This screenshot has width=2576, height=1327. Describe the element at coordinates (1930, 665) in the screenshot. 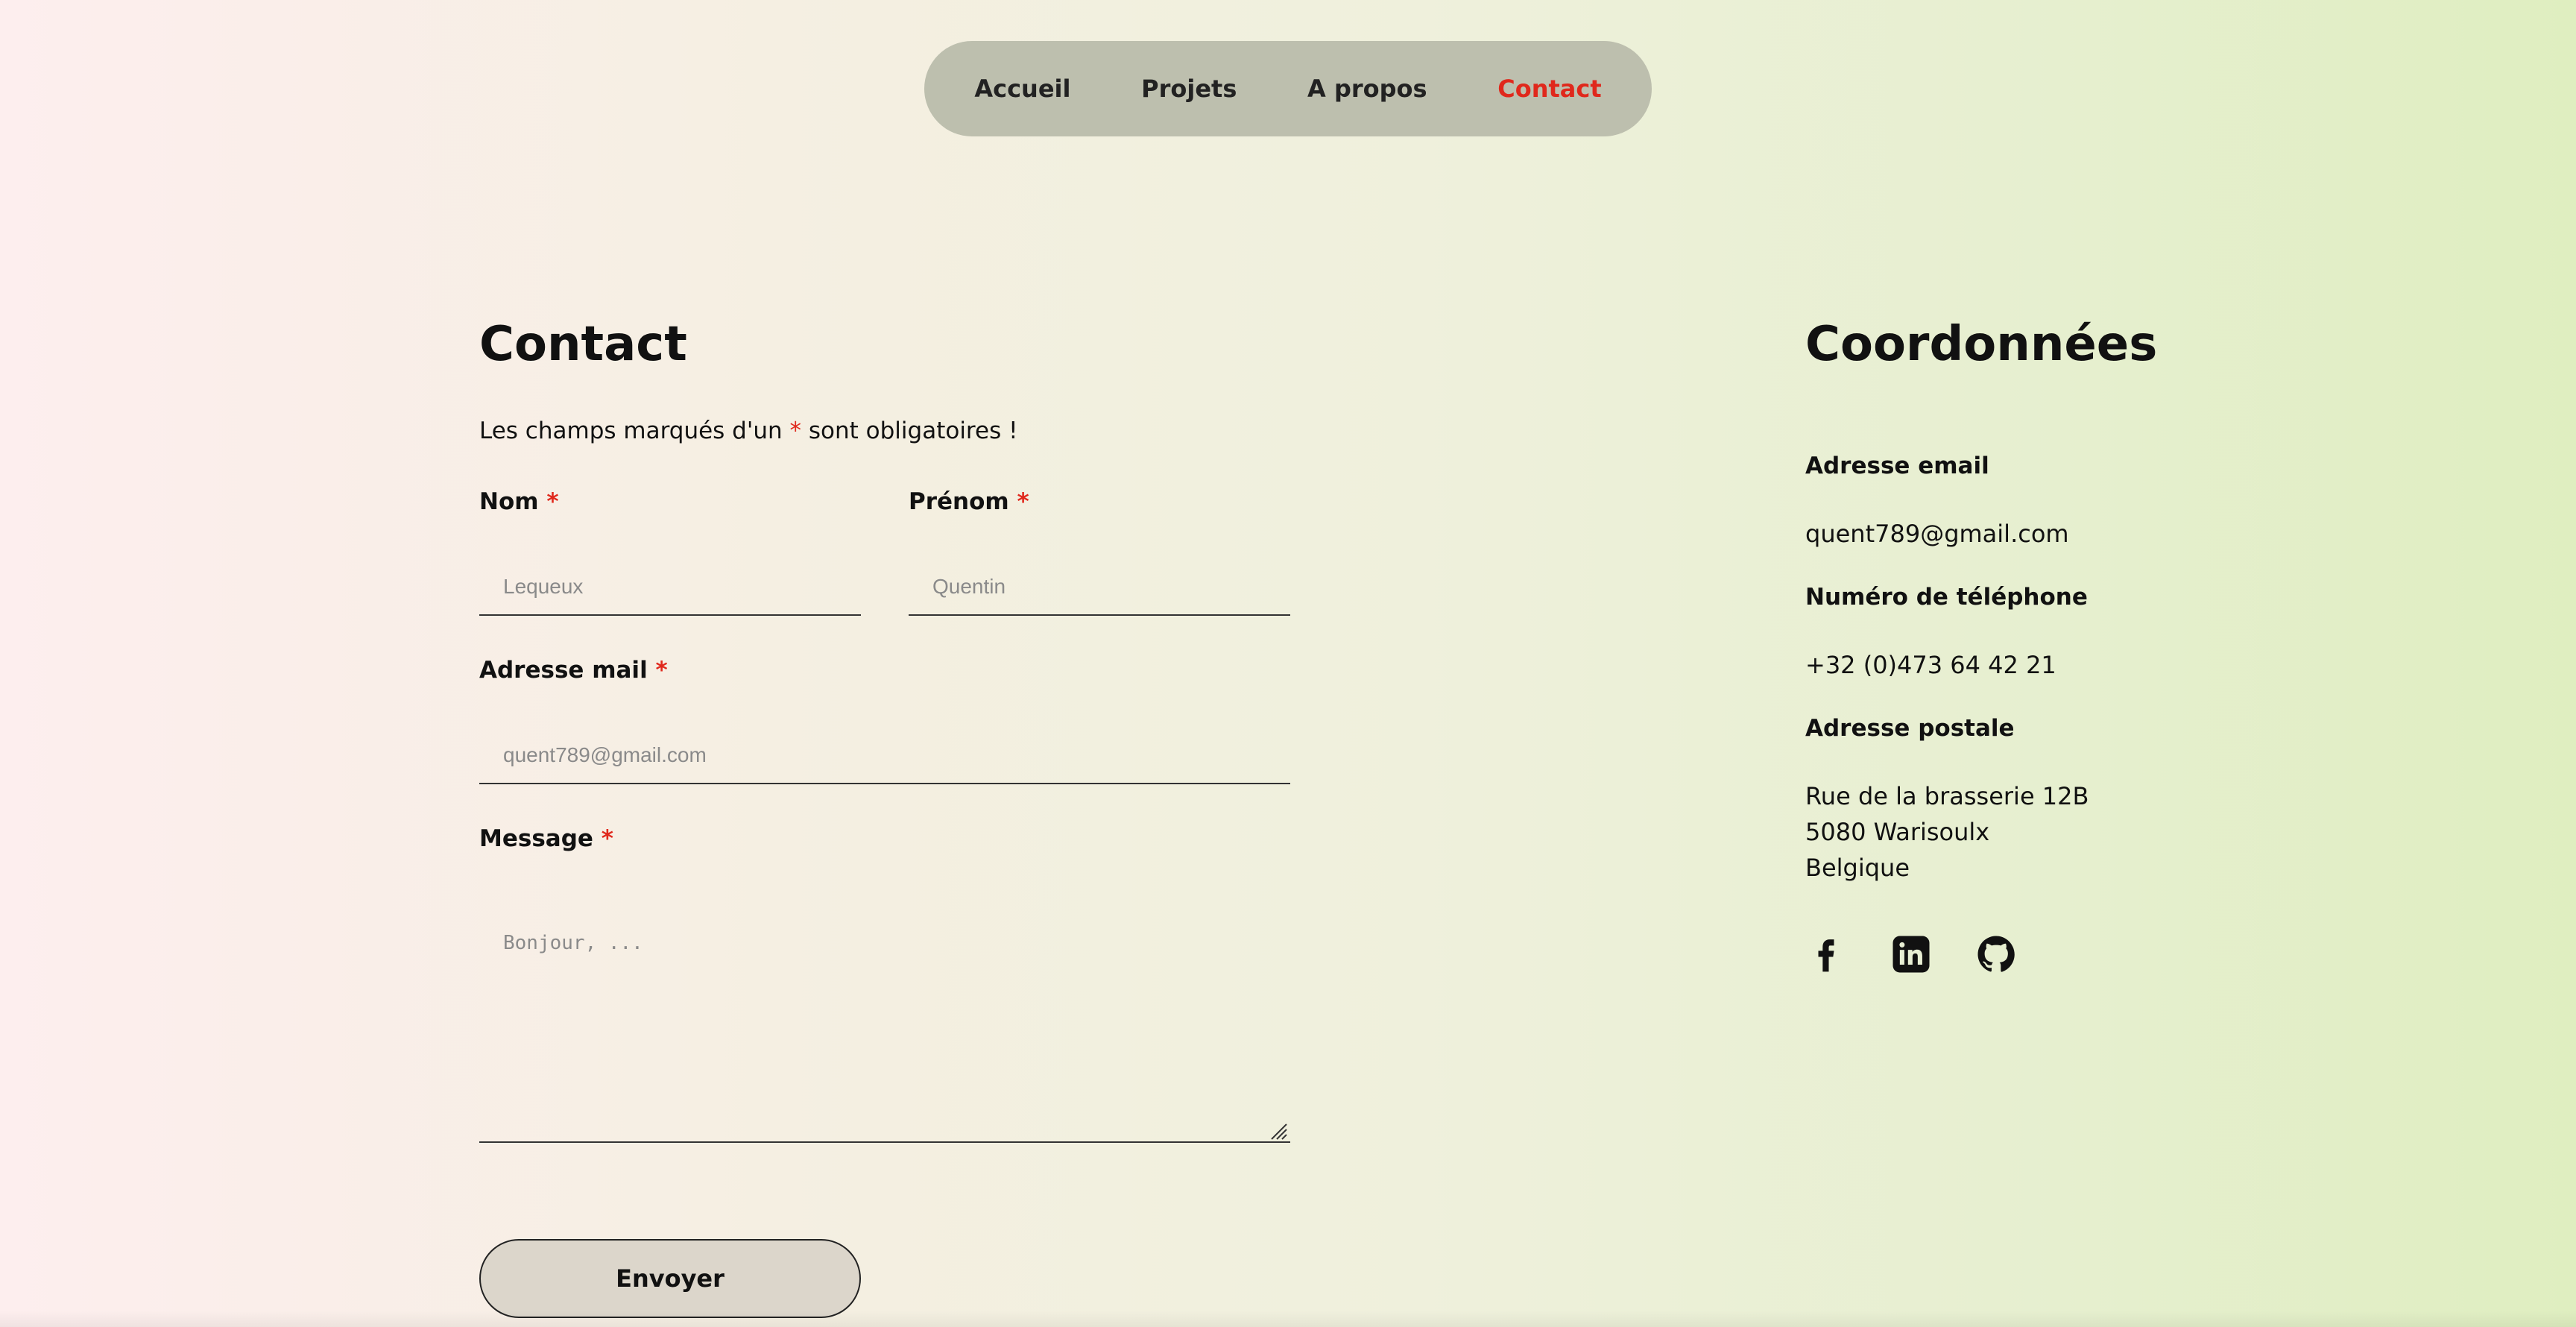

I see `phone-info-value: +32 (0)473 64 42 21` at that location.